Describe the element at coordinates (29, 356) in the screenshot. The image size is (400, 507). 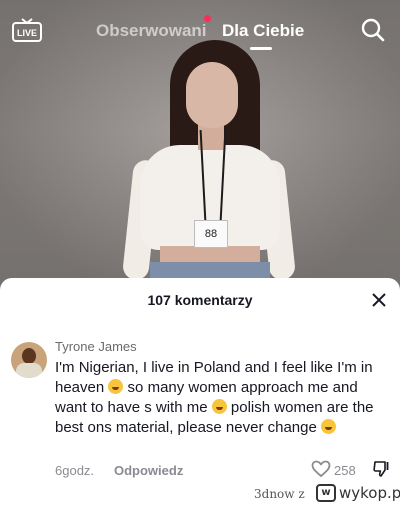
I see `avatar-head` at that location.